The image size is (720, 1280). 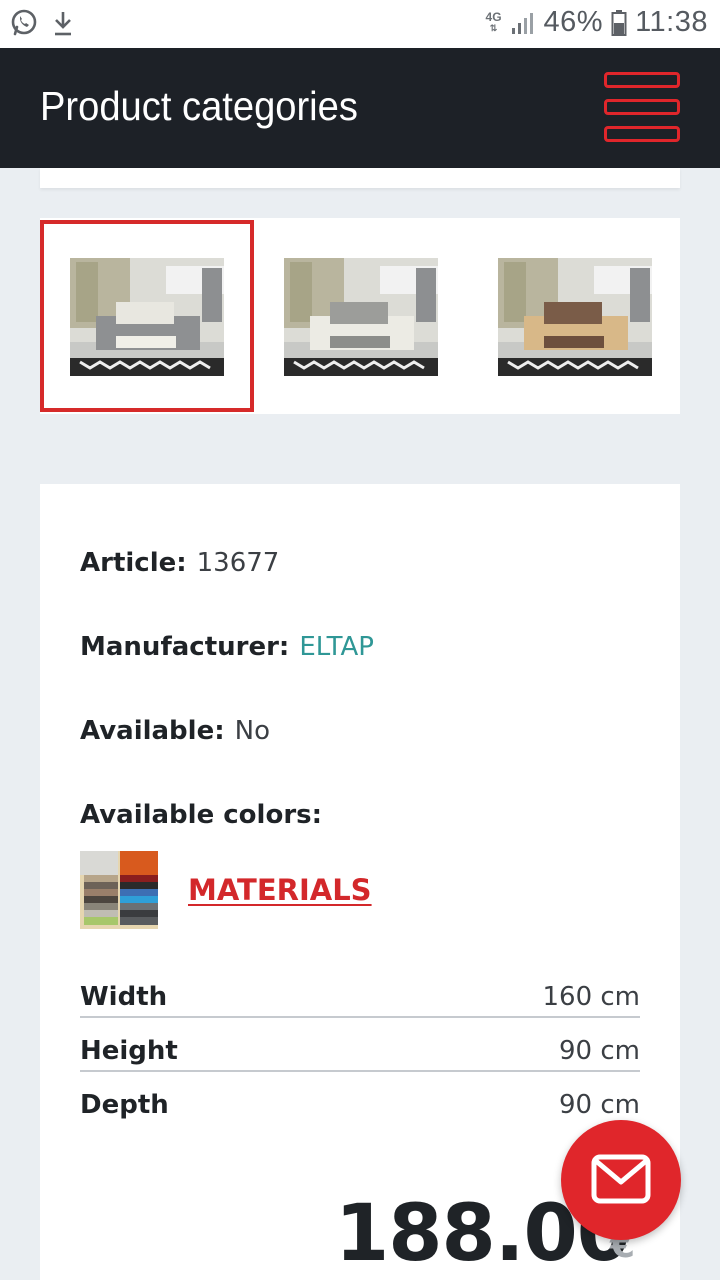 I want to click on contact-mail-button, so click(x=621, y=1180).